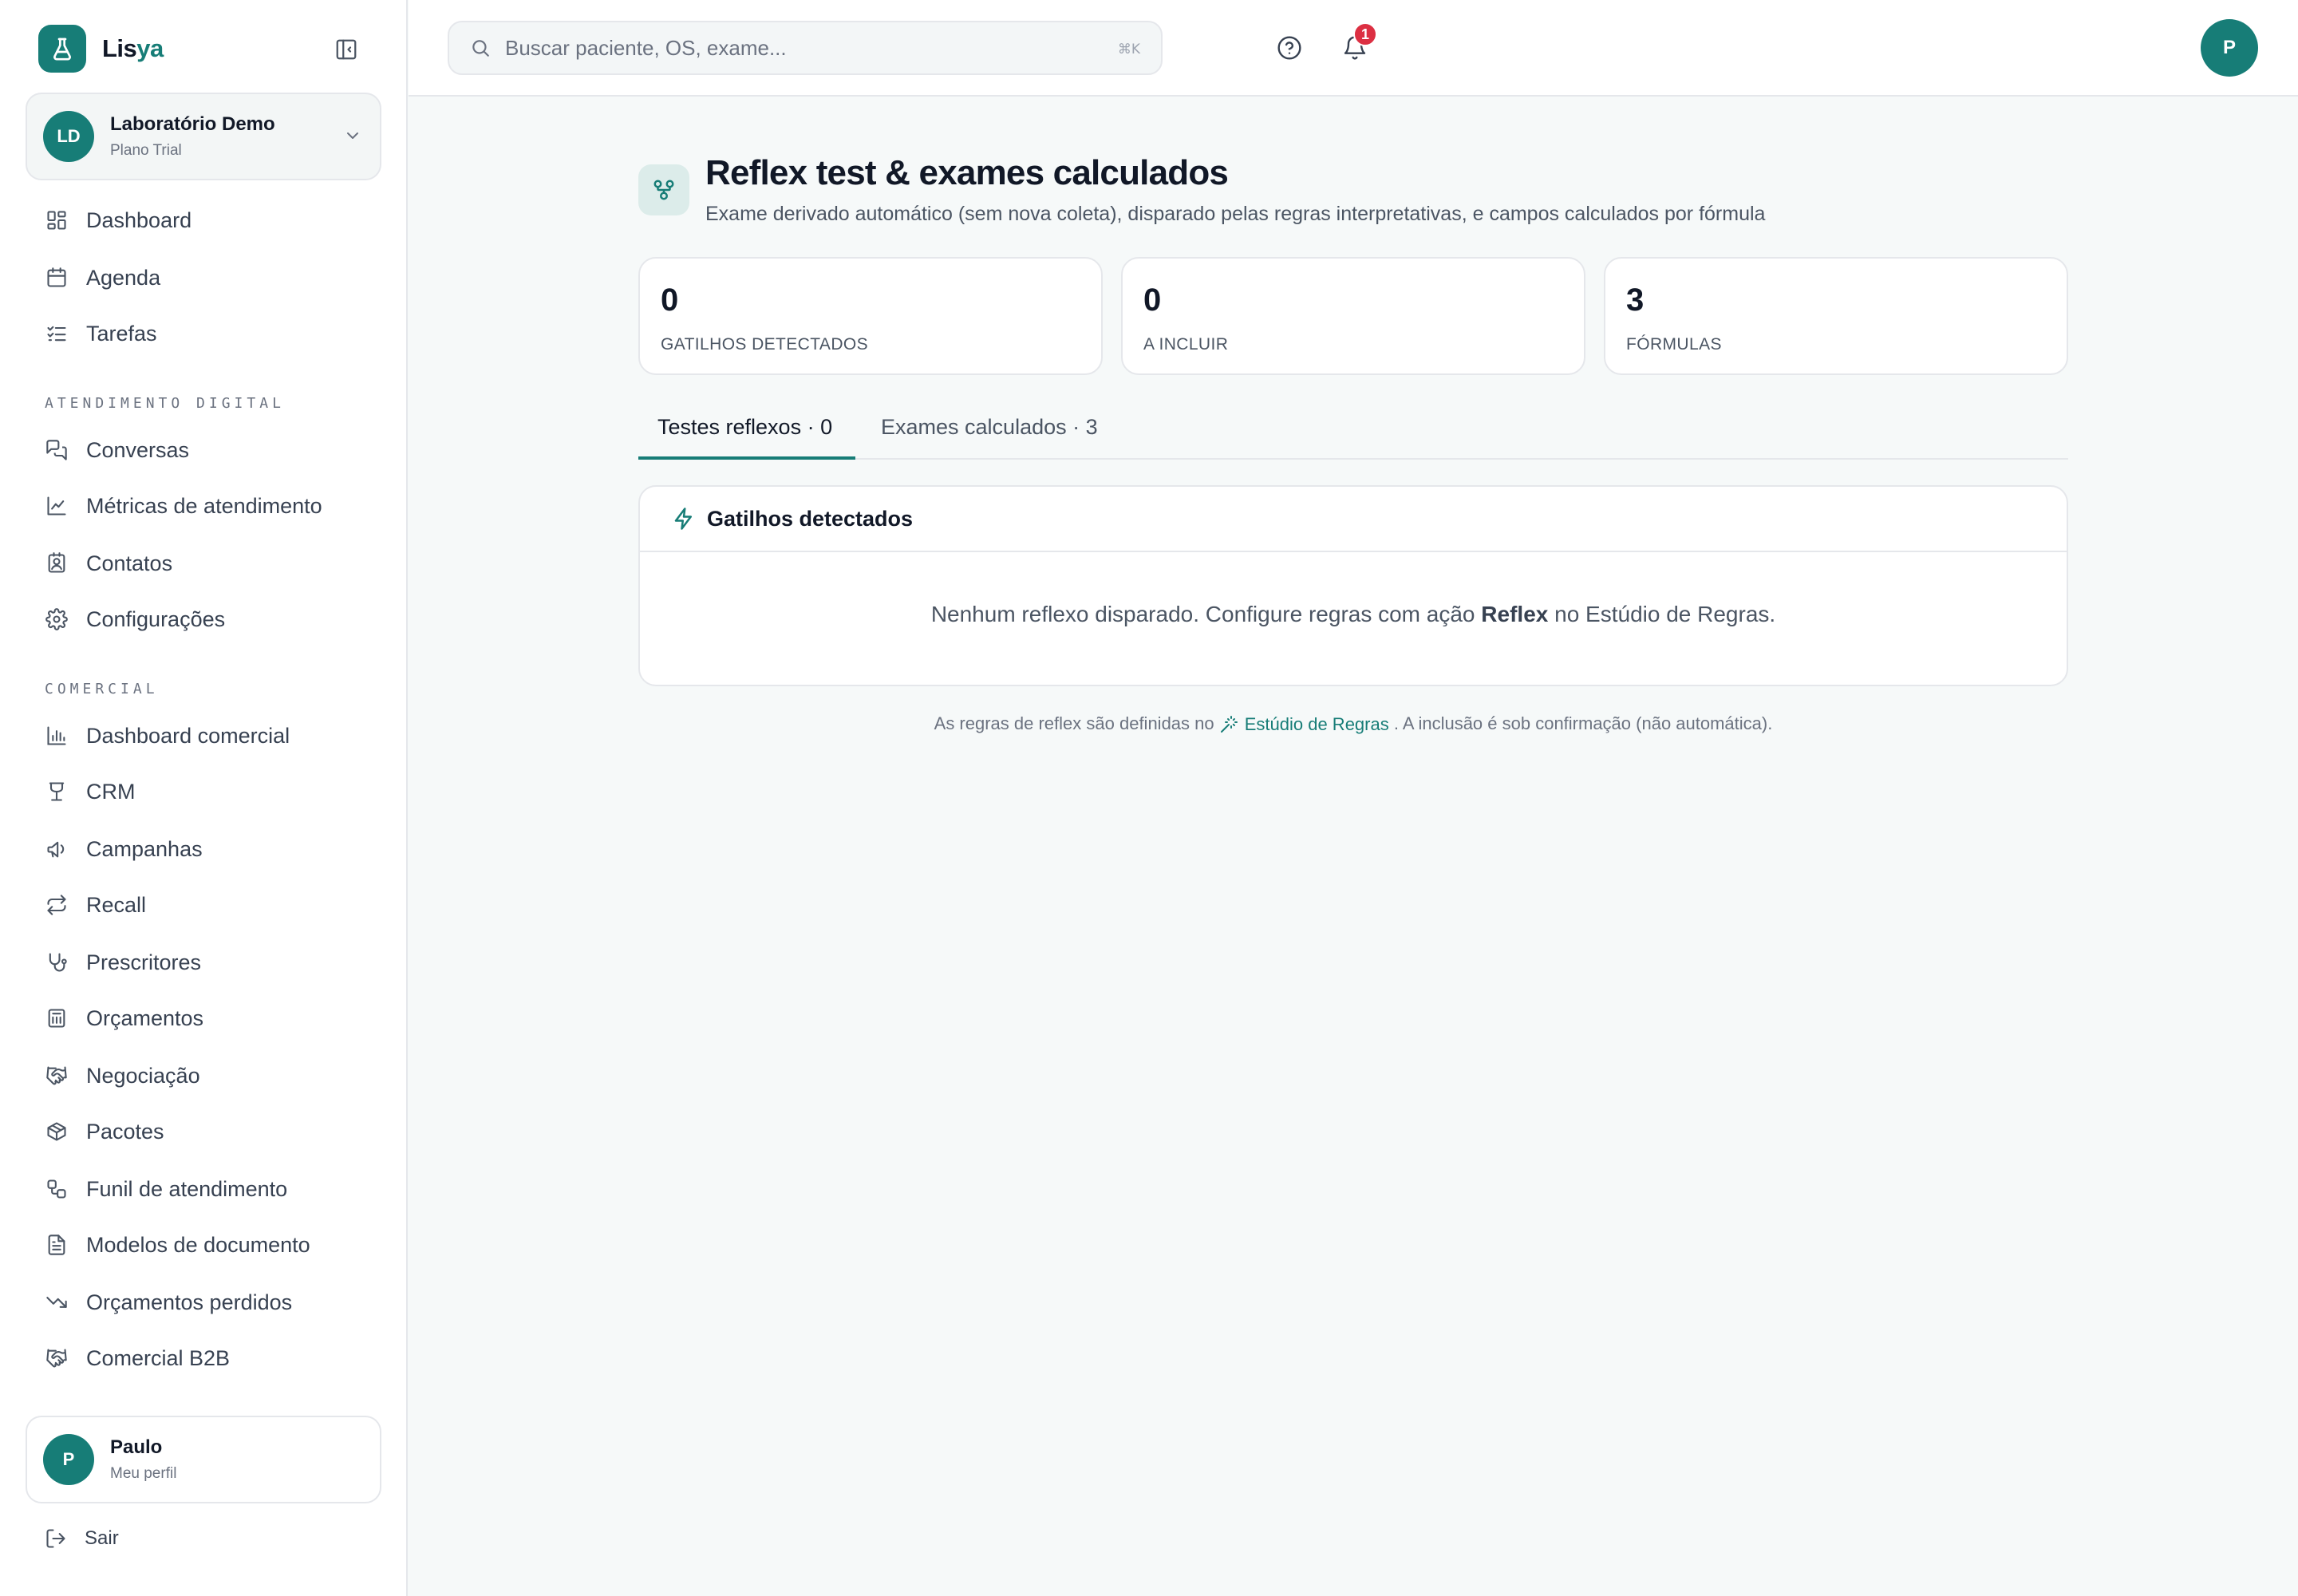 Image resolution: width=2298 pixels, height=1596 pixels. Describe the element at coordinates (122, 1076) in the screenshot. I see `nav-item-negociacao: Negociação` at that location.